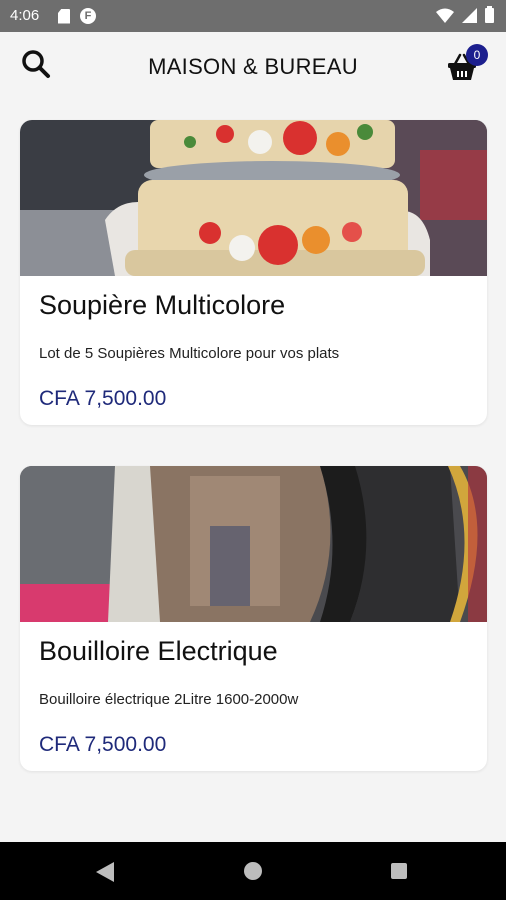 The image size is (506, 900). What do you see at coordinates (477, 55) in the screenshot?
I see `cart-count-badge: 0` at bounding box center [477, 55].